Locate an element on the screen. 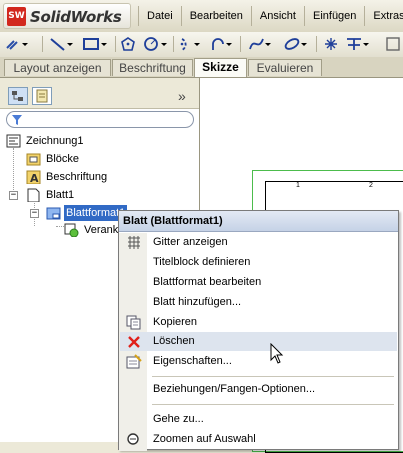 The image size is (403, 453). zoom-to-selection-icon is located at coordinates (133, 439).